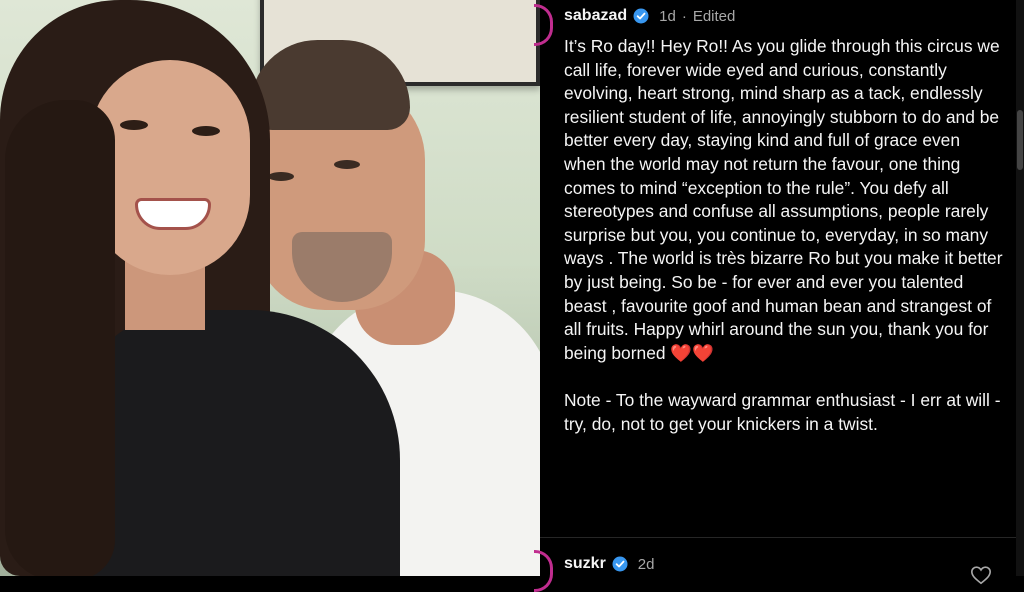 The width and height of the screenshot is (1024, 592). I want to click on avatar-story-ring, so click(543, 25).